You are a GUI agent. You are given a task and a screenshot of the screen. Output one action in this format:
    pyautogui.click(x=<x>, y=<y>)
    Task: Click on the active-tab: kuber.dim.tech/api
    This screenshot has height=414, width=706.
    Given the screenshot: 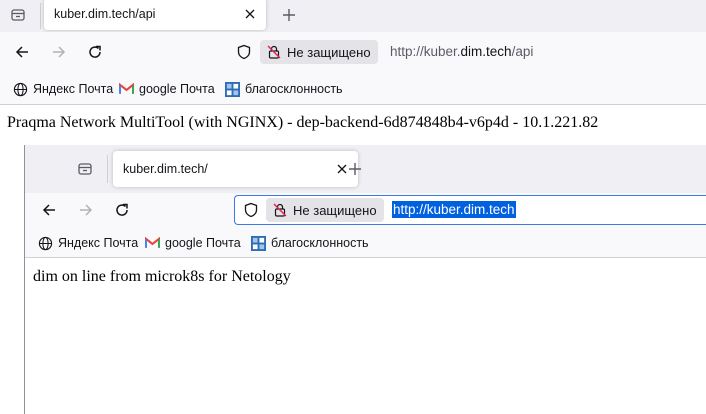 What is the action you would take?
    pyautogui.click(x=155, y=15)
    